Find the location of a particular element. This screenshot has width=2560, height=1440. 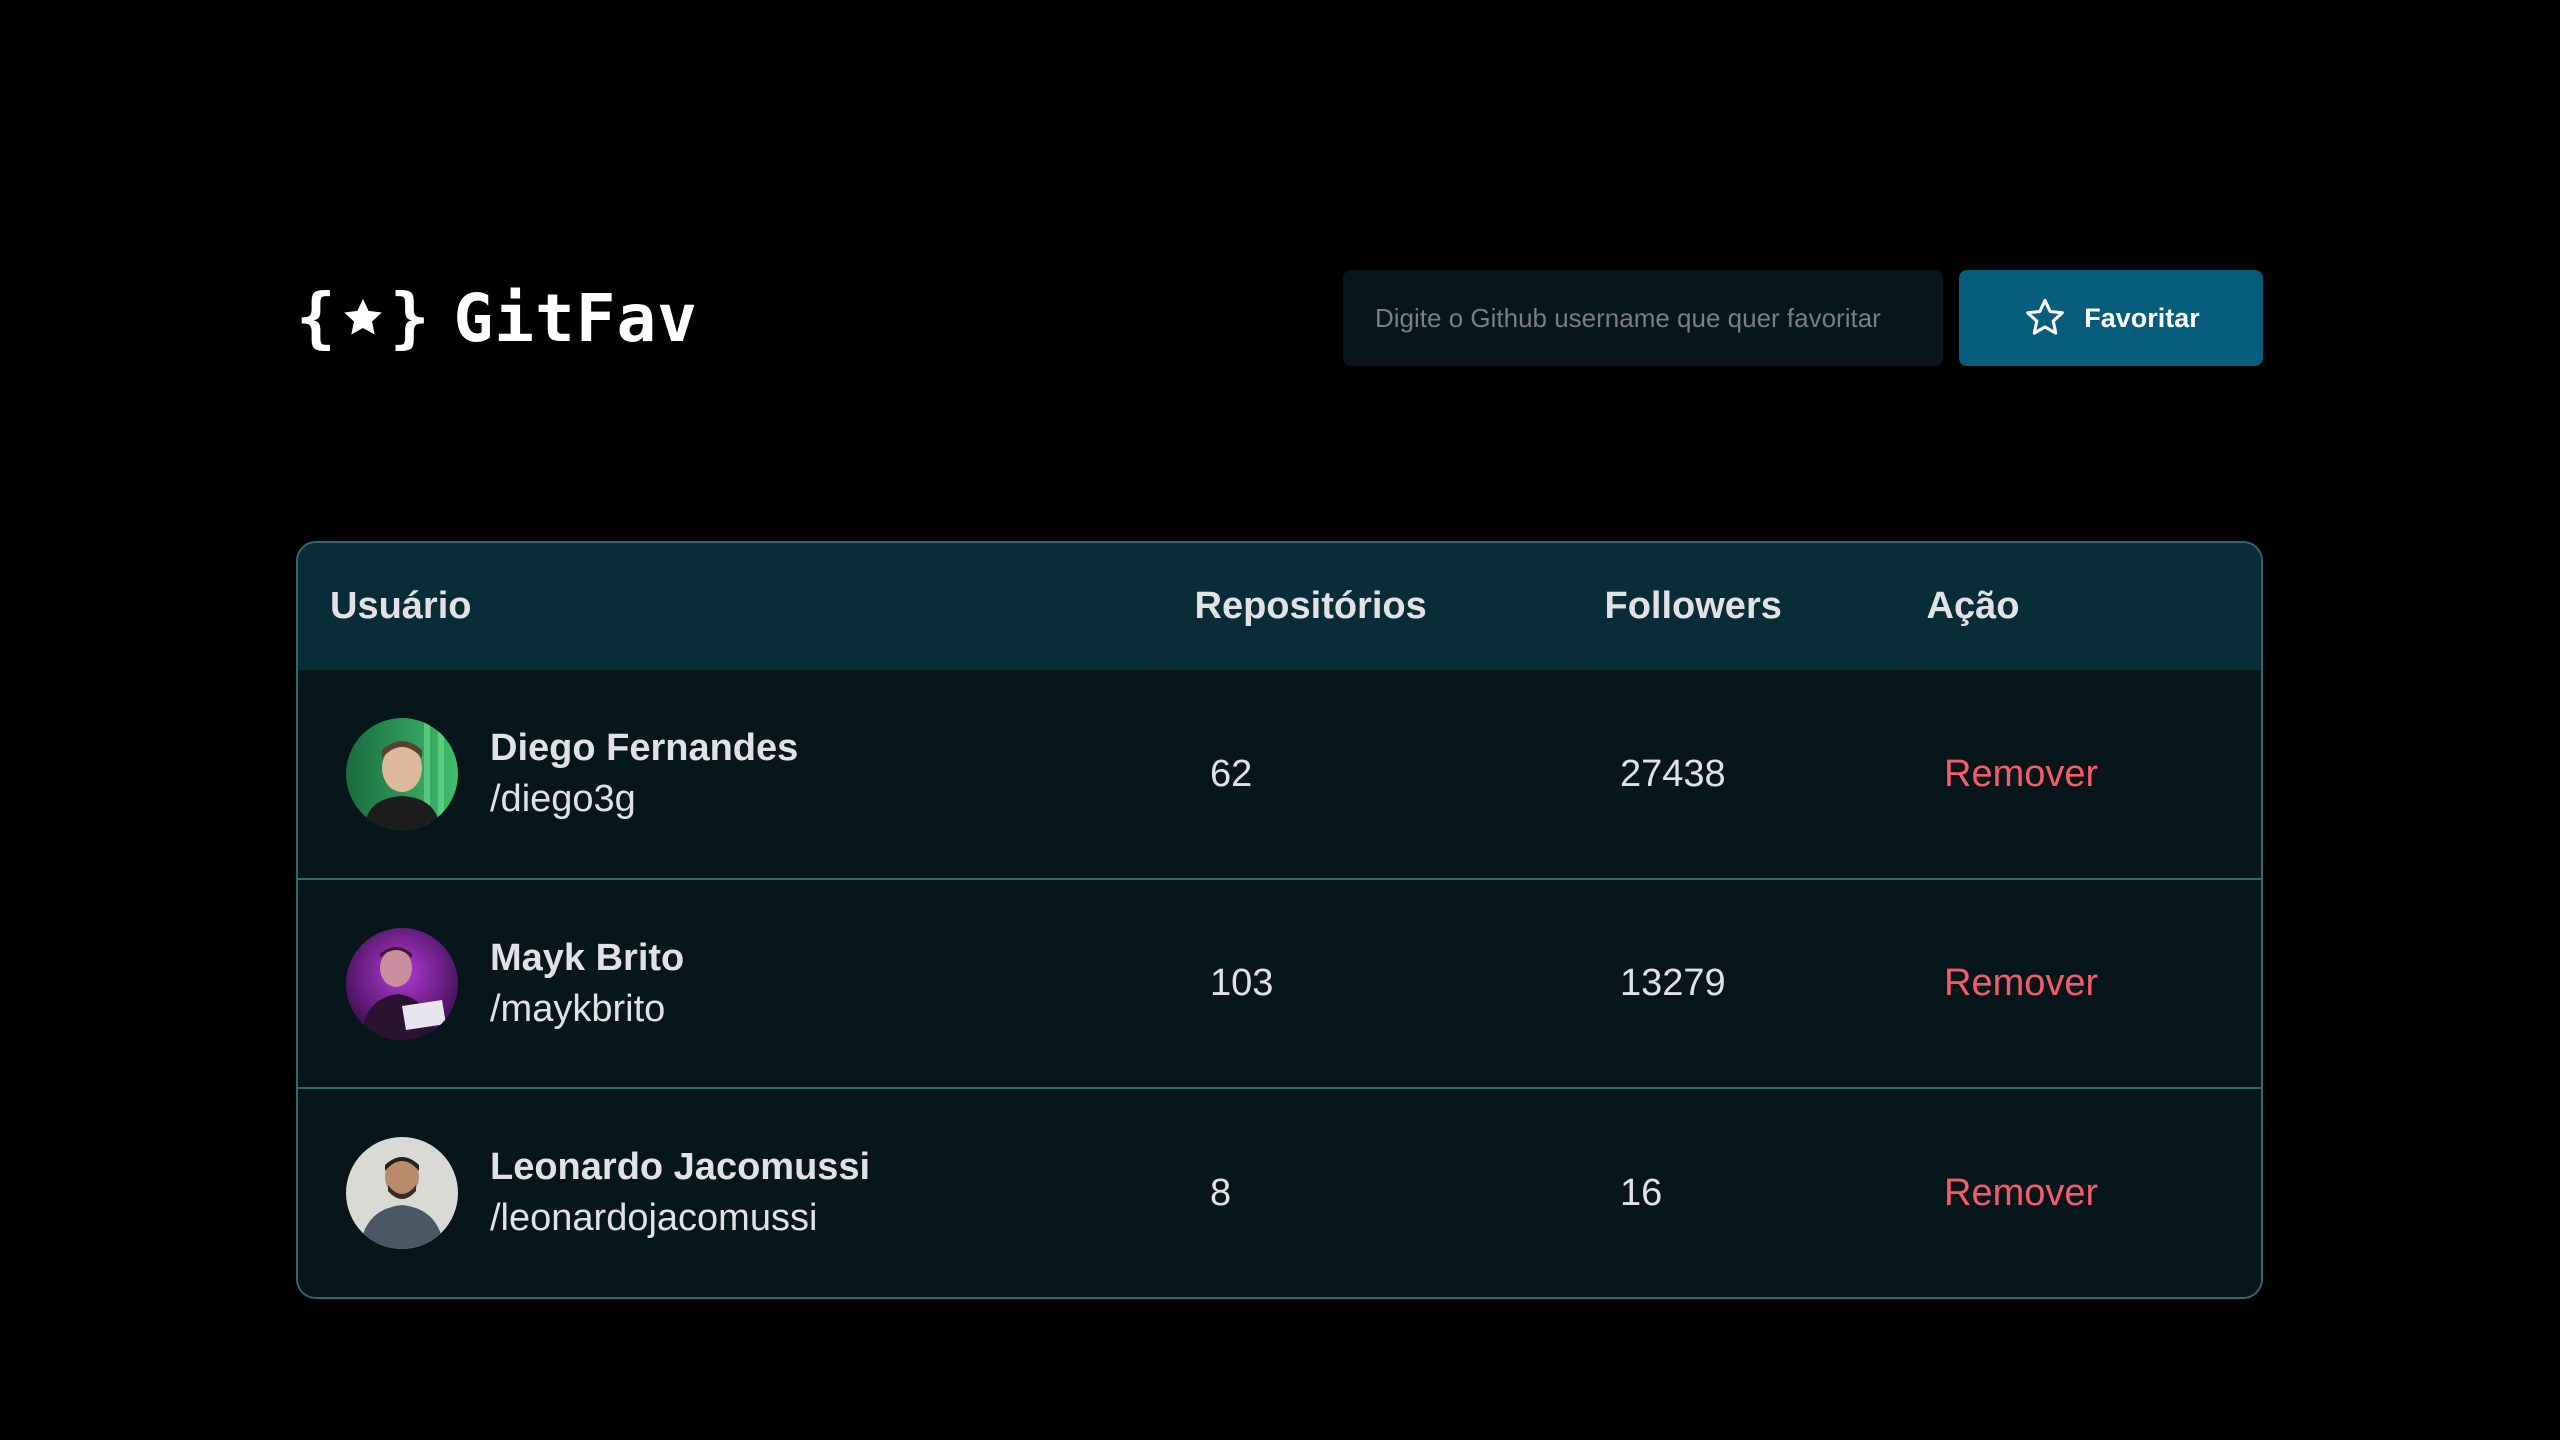

cell-user: Mayk Brito /maykbrito is located at coordinates (730, 983).